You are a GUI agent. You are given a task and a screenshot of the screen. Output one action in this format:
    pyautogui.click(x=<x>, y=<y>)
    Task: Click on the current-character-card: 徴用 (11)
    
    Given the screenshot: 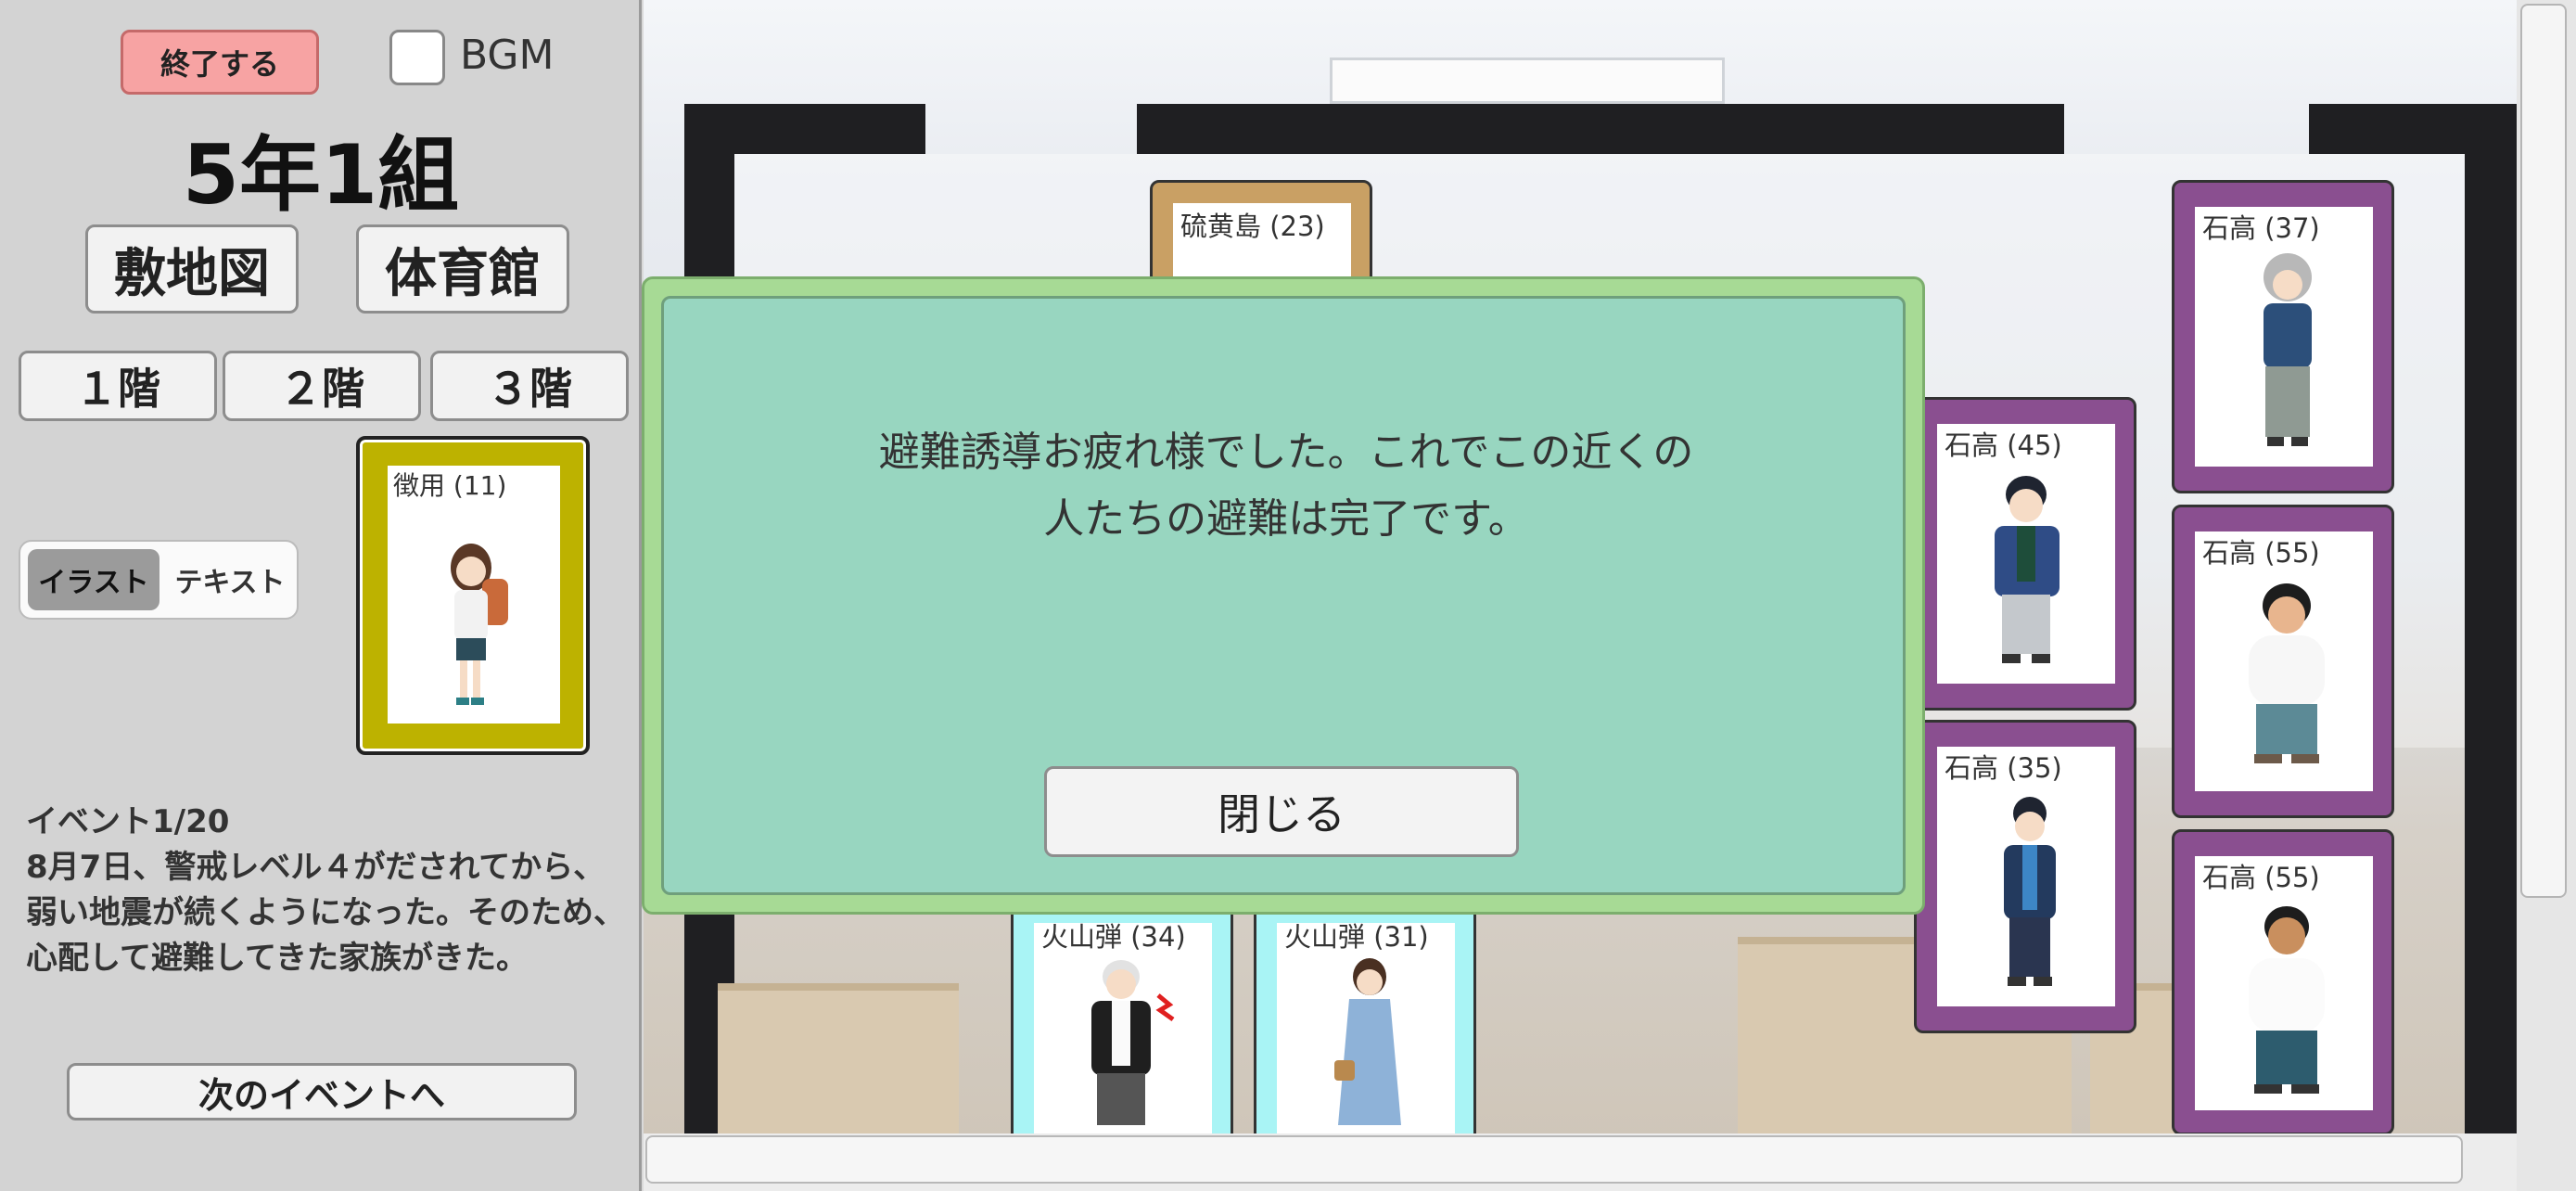 What is the action you would take?
    pyautogui.click(x=473, y=595)
    